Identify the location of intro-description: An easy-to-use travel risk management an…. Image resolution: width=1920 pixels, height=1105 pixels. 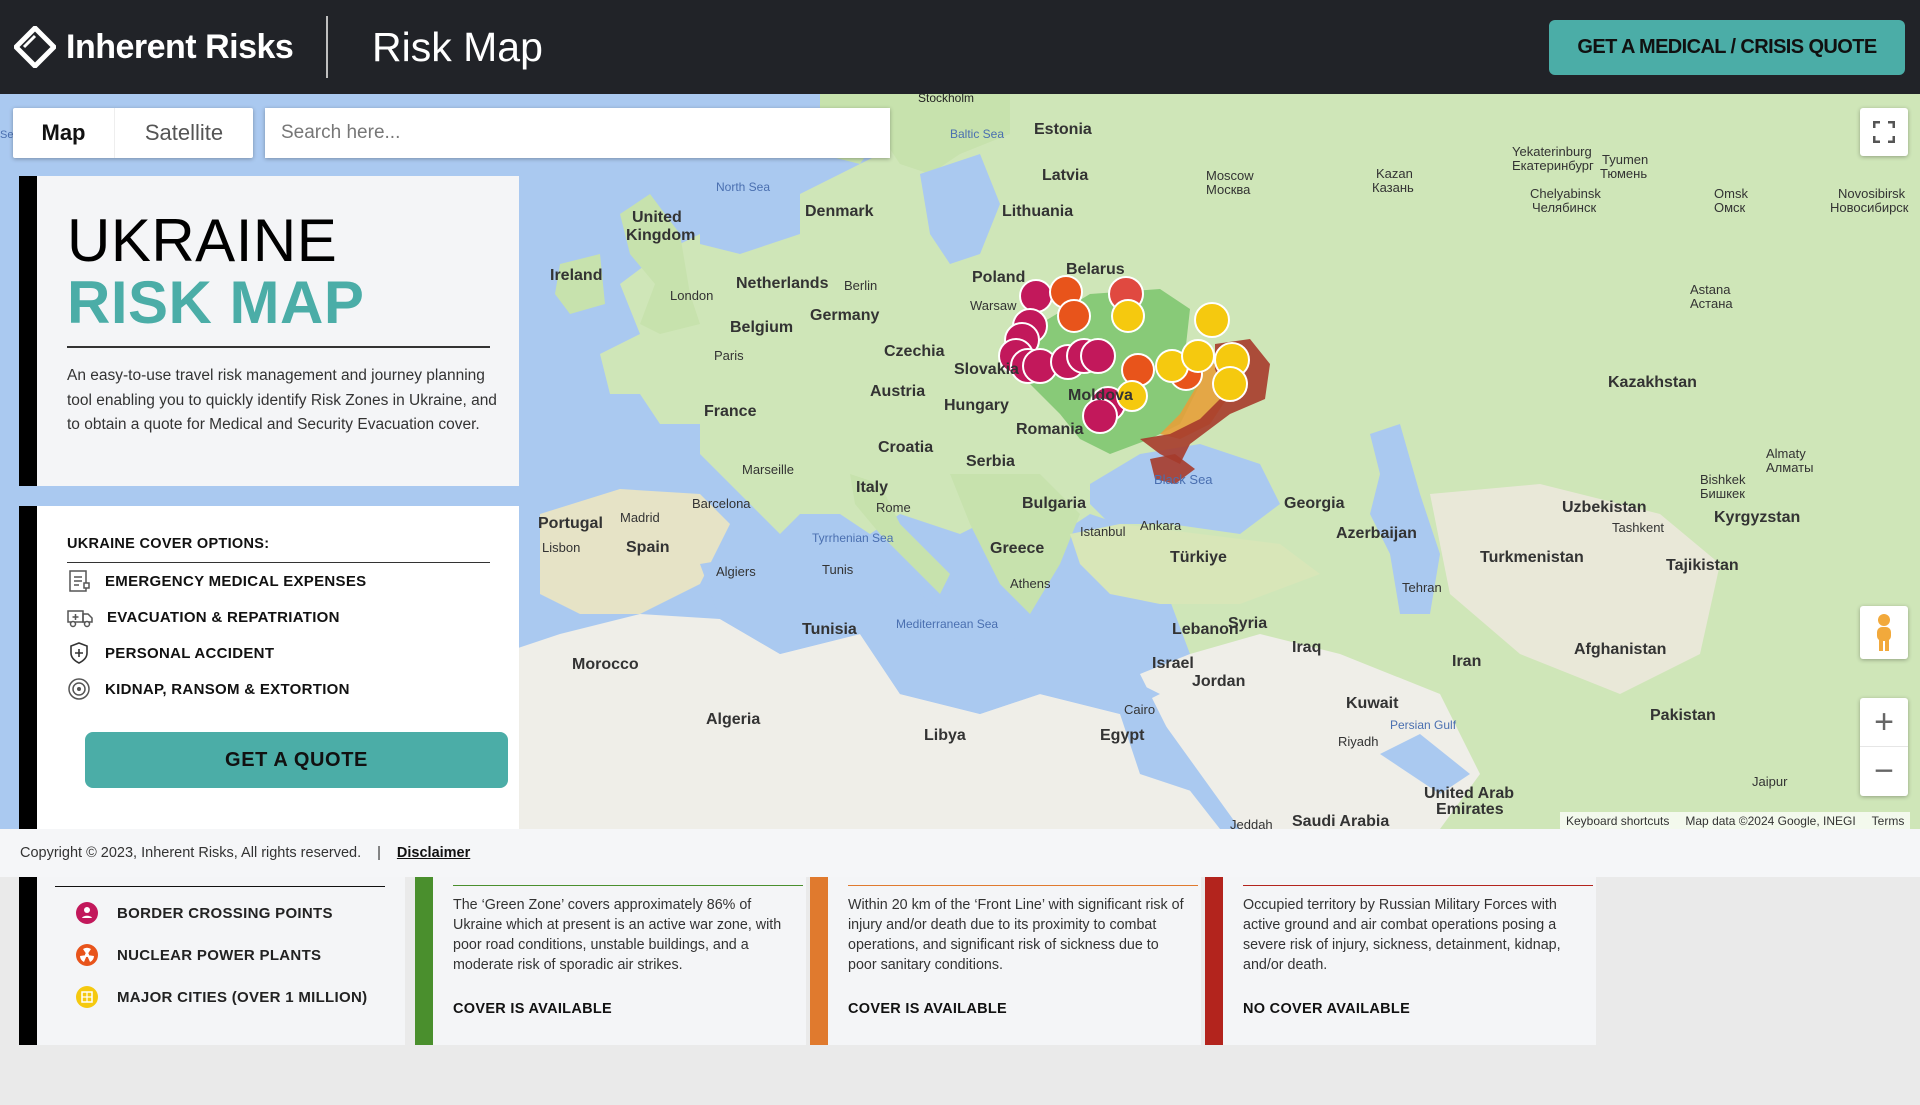
(282, 400).